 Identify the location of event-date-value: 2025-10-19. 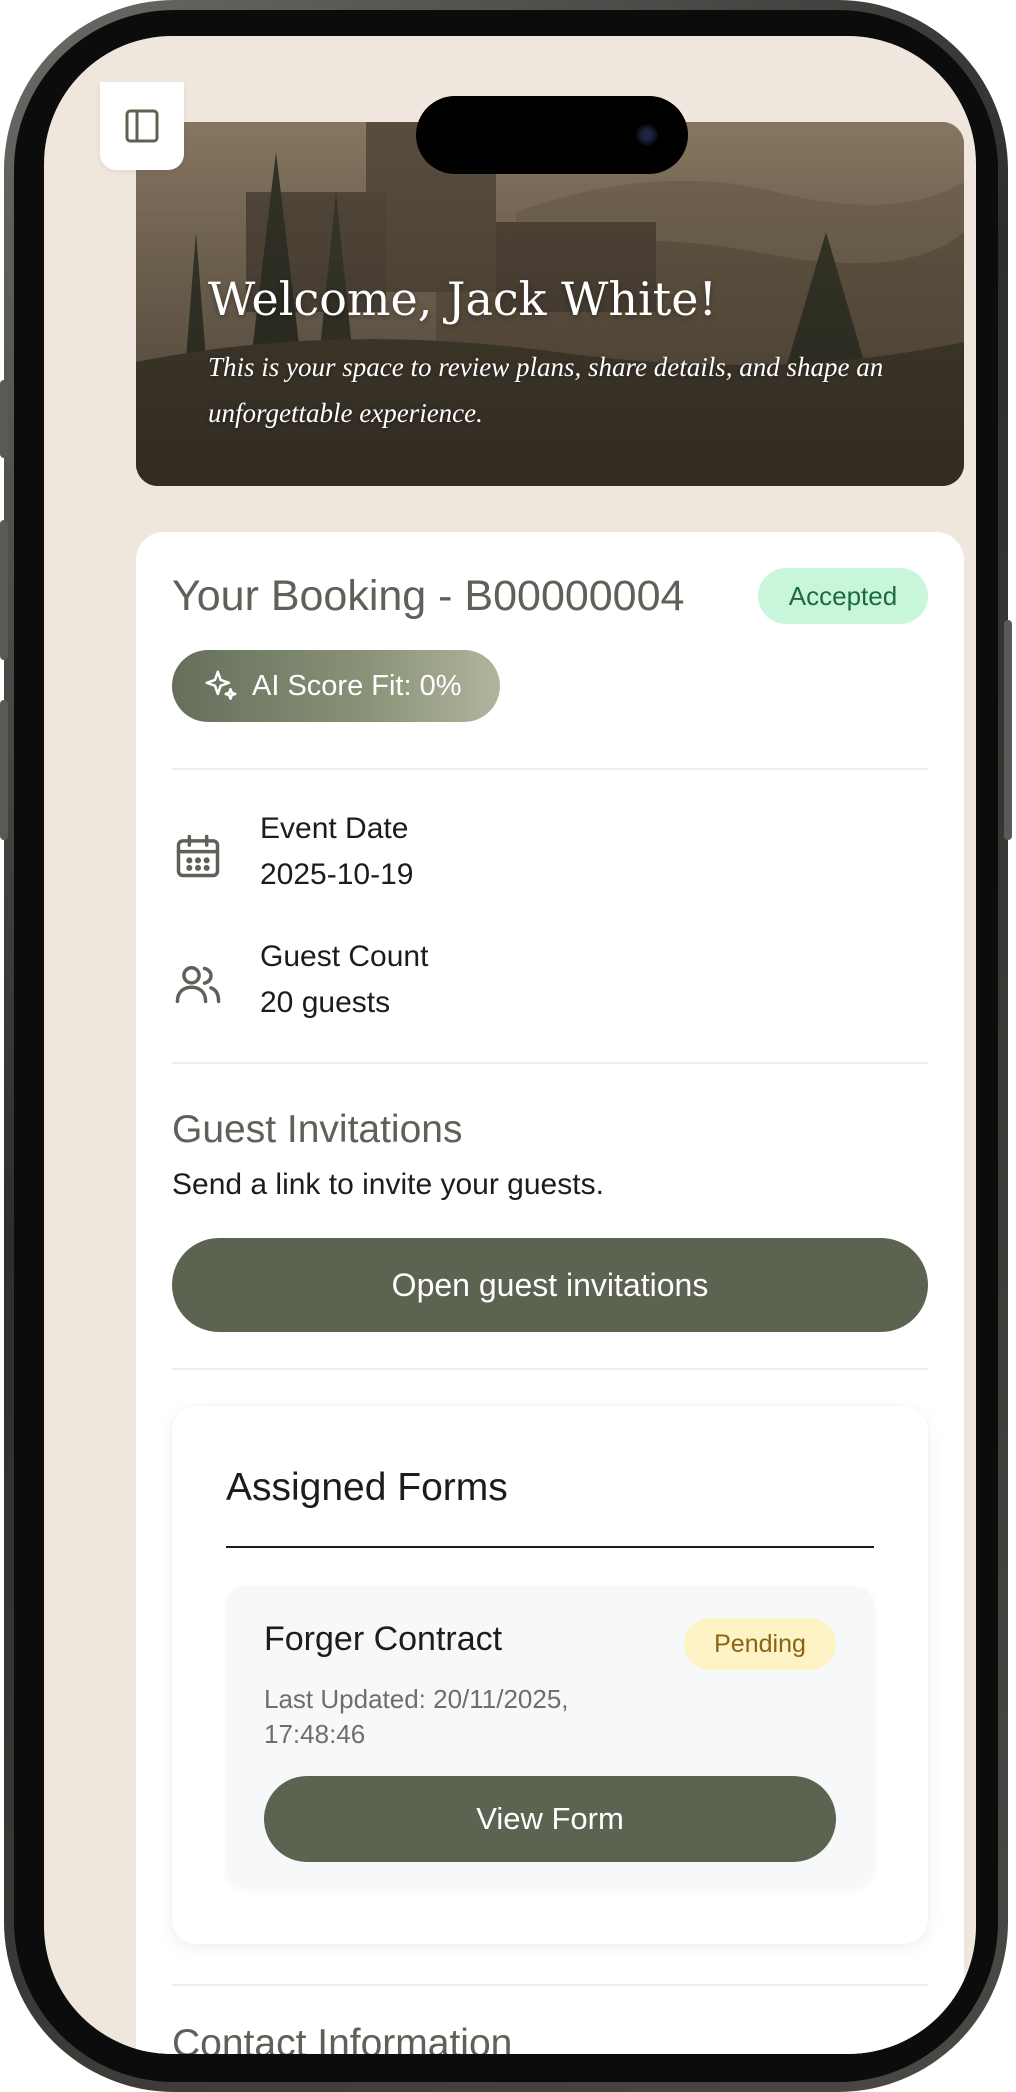
(337, 874).